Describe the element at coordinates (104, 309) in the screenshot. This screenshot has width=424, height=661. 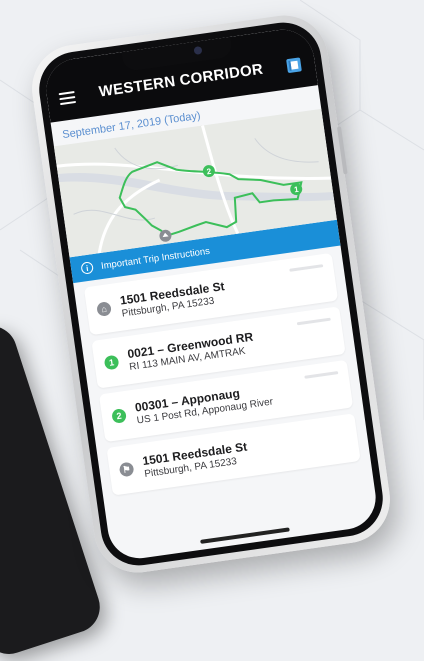
I see `home-icon: ⌂` at that location.